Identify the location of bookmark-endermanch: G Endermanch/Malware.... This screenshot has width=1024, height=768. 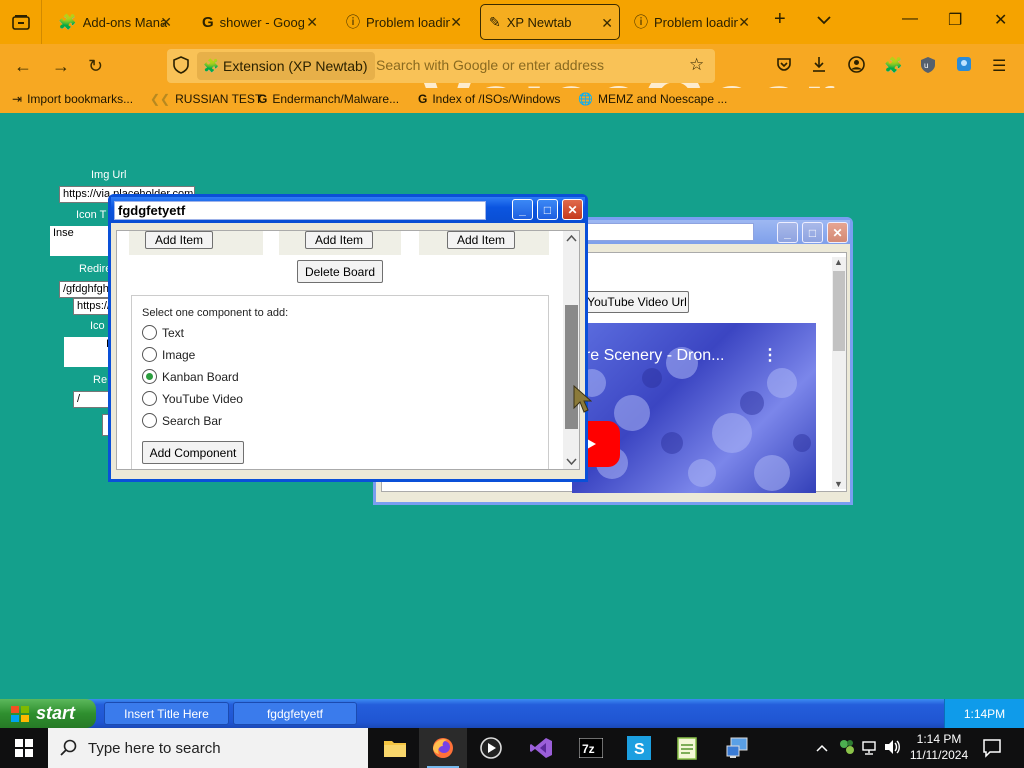
(328, 99).